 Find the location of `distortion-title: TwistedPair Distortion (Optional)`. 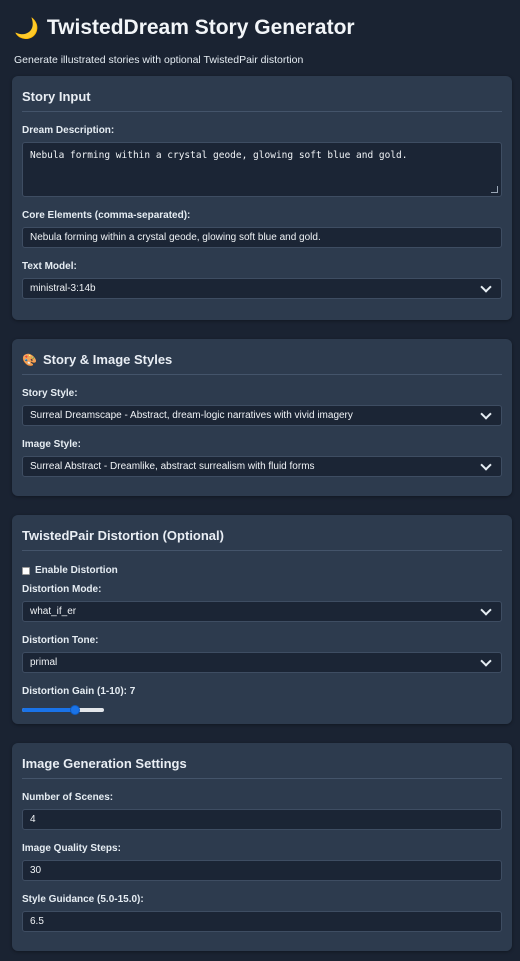

distortion-title: TwistedPair Distortion (Optional) is located at coordinates (262, 533).